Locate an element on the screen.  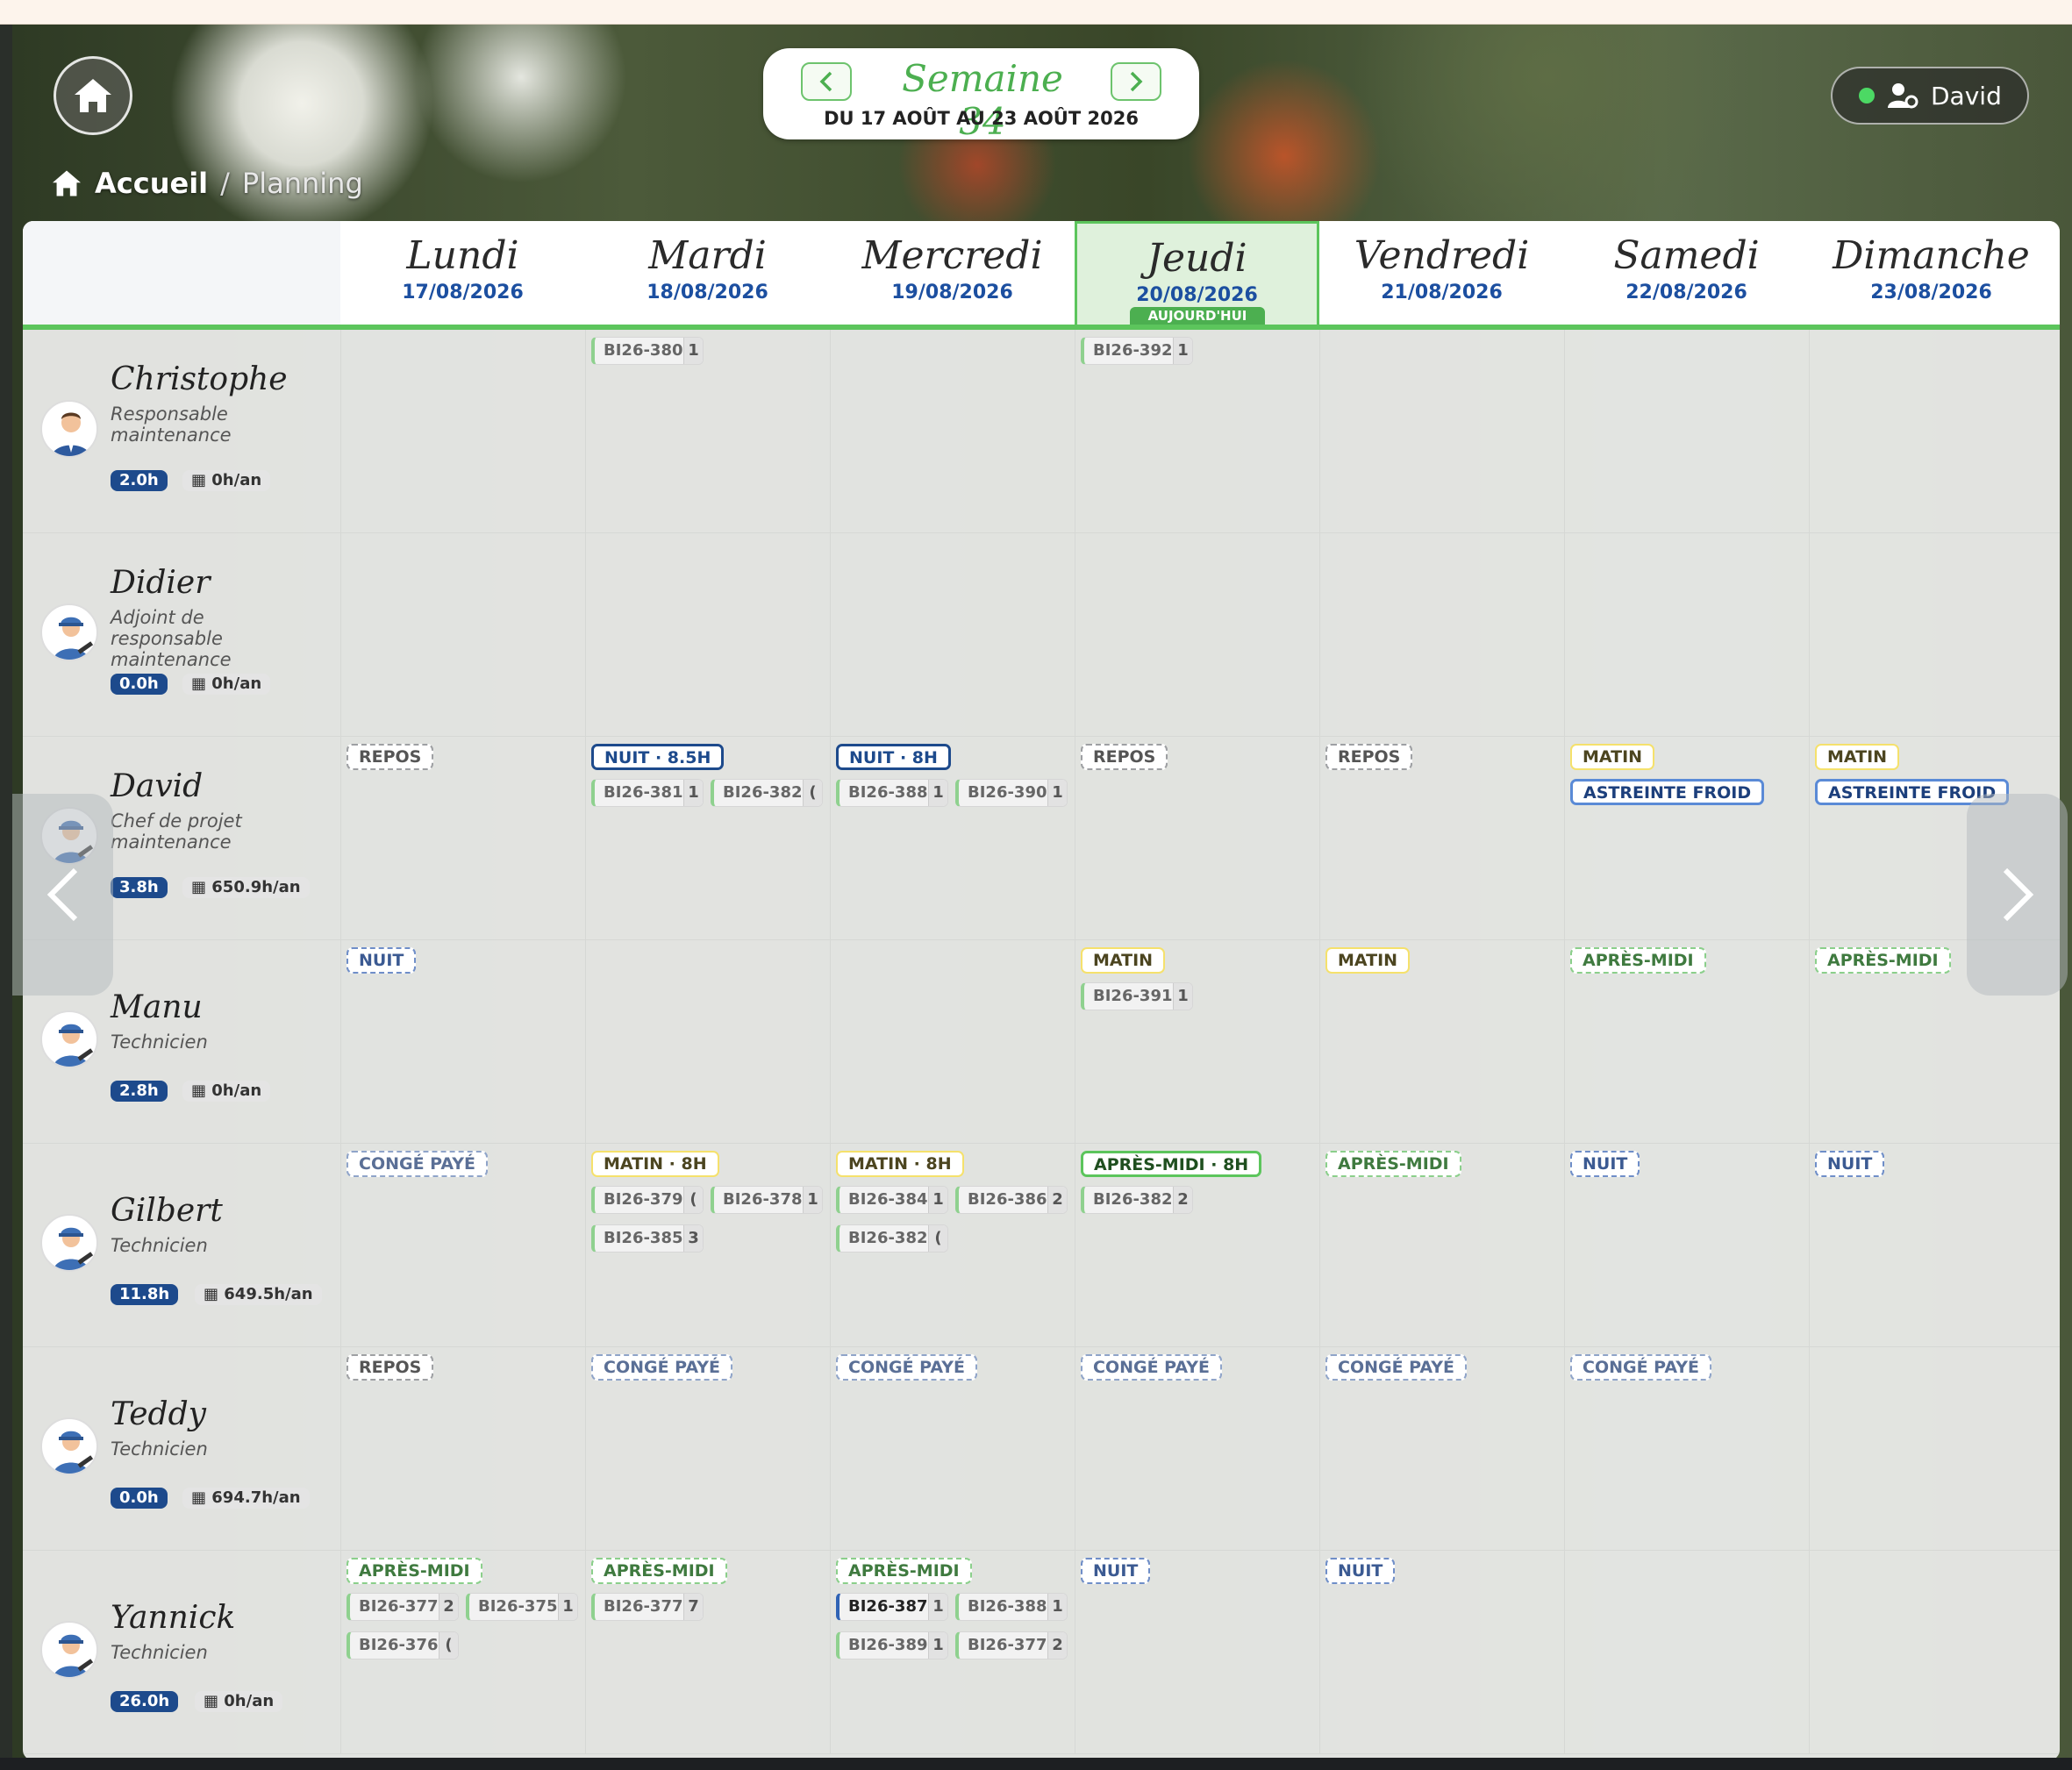
schedule-cell: MATIN · 8H BI26-379(BI26-378 1 BI26-385 3 is located at coordinates (708, 1245).